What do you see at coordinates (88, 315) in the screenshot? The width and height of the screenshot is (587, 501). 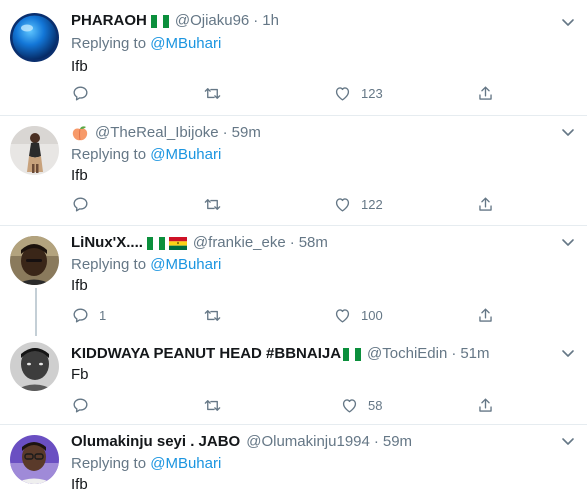 I see `reply-button: 1` at bounding box center [88, 315].